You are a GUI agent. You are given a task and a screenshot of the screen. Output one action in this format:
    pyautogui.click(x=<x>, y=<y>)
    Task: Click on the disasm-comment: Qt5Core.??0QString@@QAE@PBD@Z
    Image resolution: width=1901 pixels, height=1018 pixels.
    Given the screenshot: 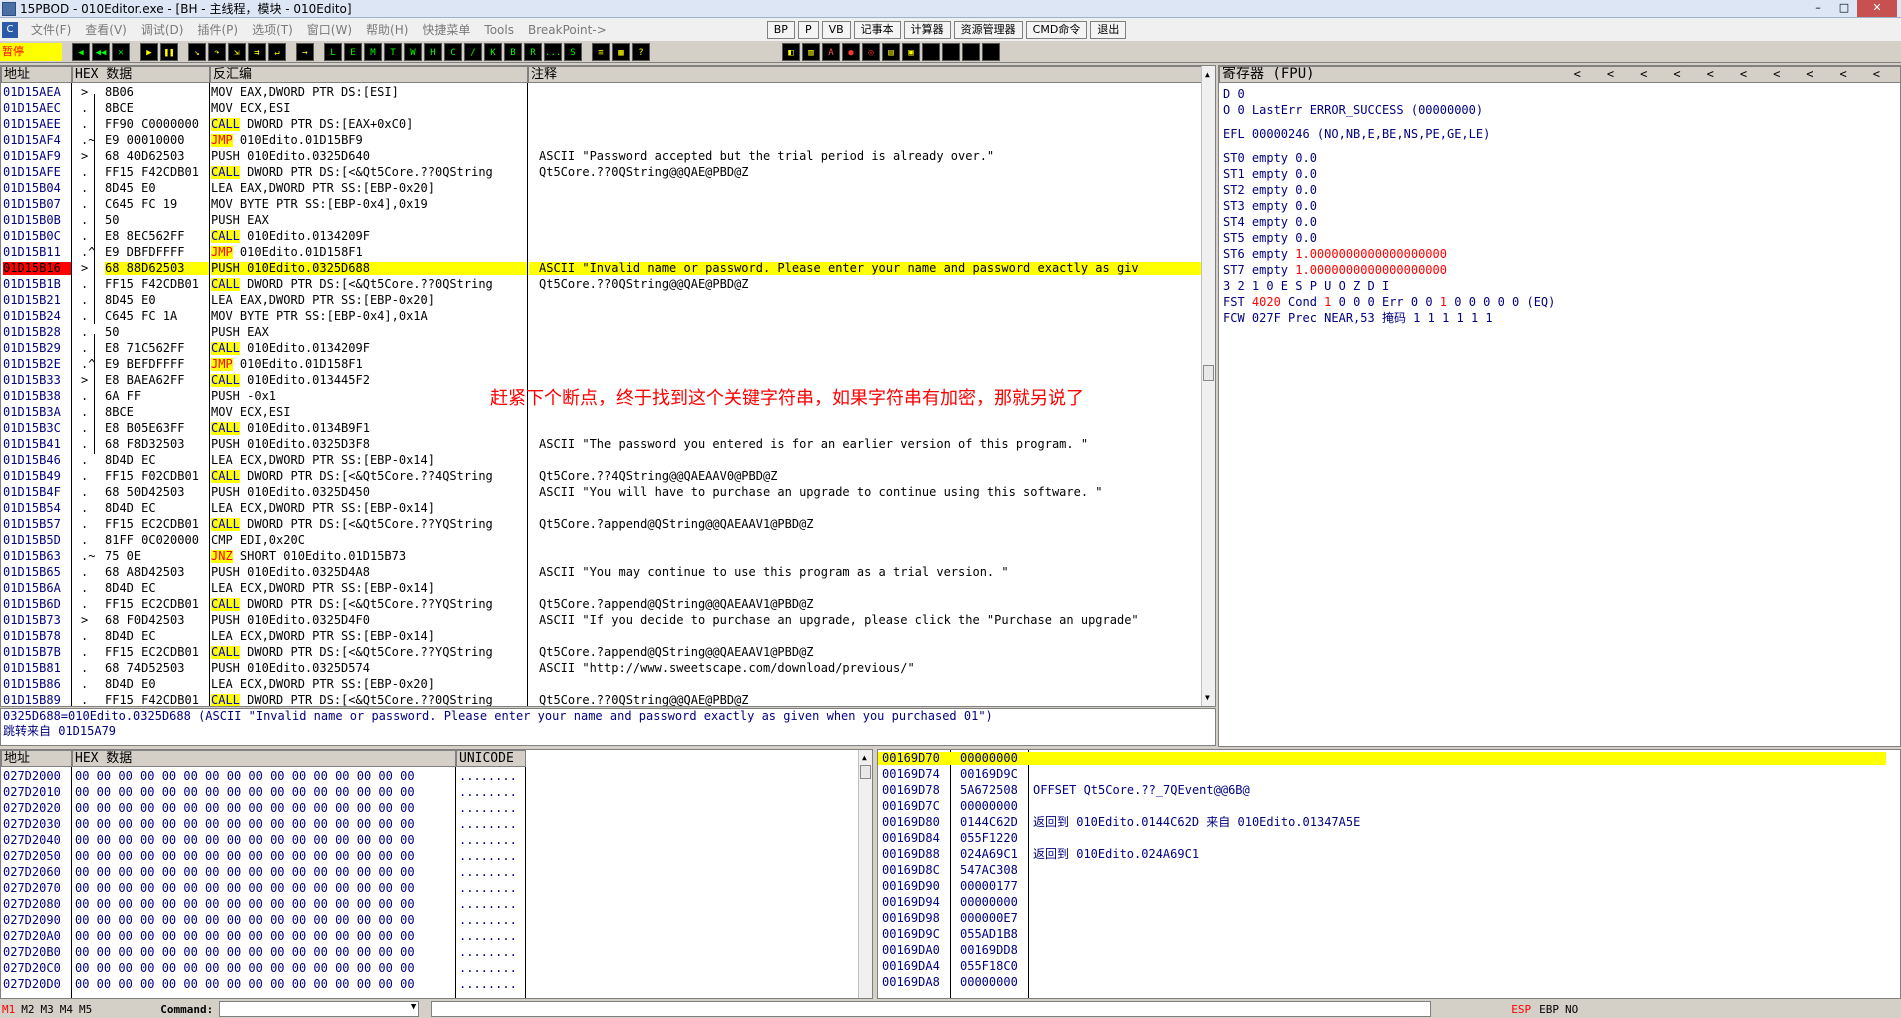 What is the action you would take?
    pyautogui.click(x=865, y=284)
    